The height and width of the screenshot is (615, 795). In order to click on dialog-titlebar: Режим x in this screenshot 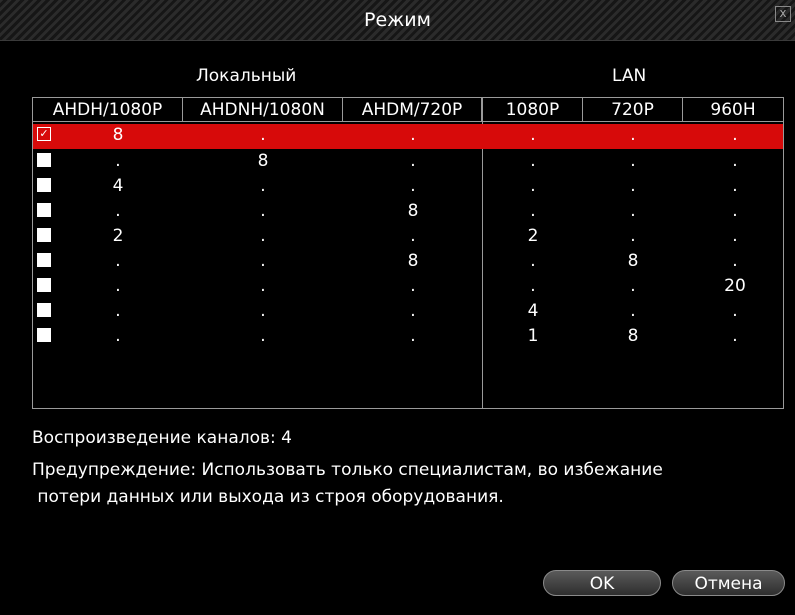, I will do `click(397, 20)`.